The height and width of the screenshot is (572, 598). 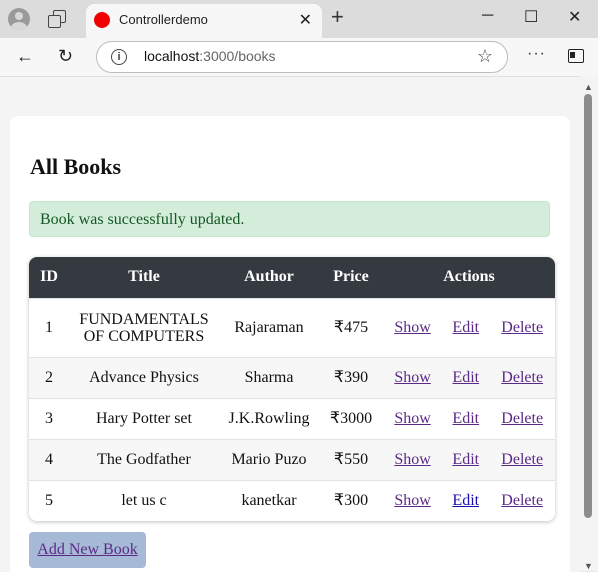 I want to click on url-path: :3000/books, so click(x=237, y=56).